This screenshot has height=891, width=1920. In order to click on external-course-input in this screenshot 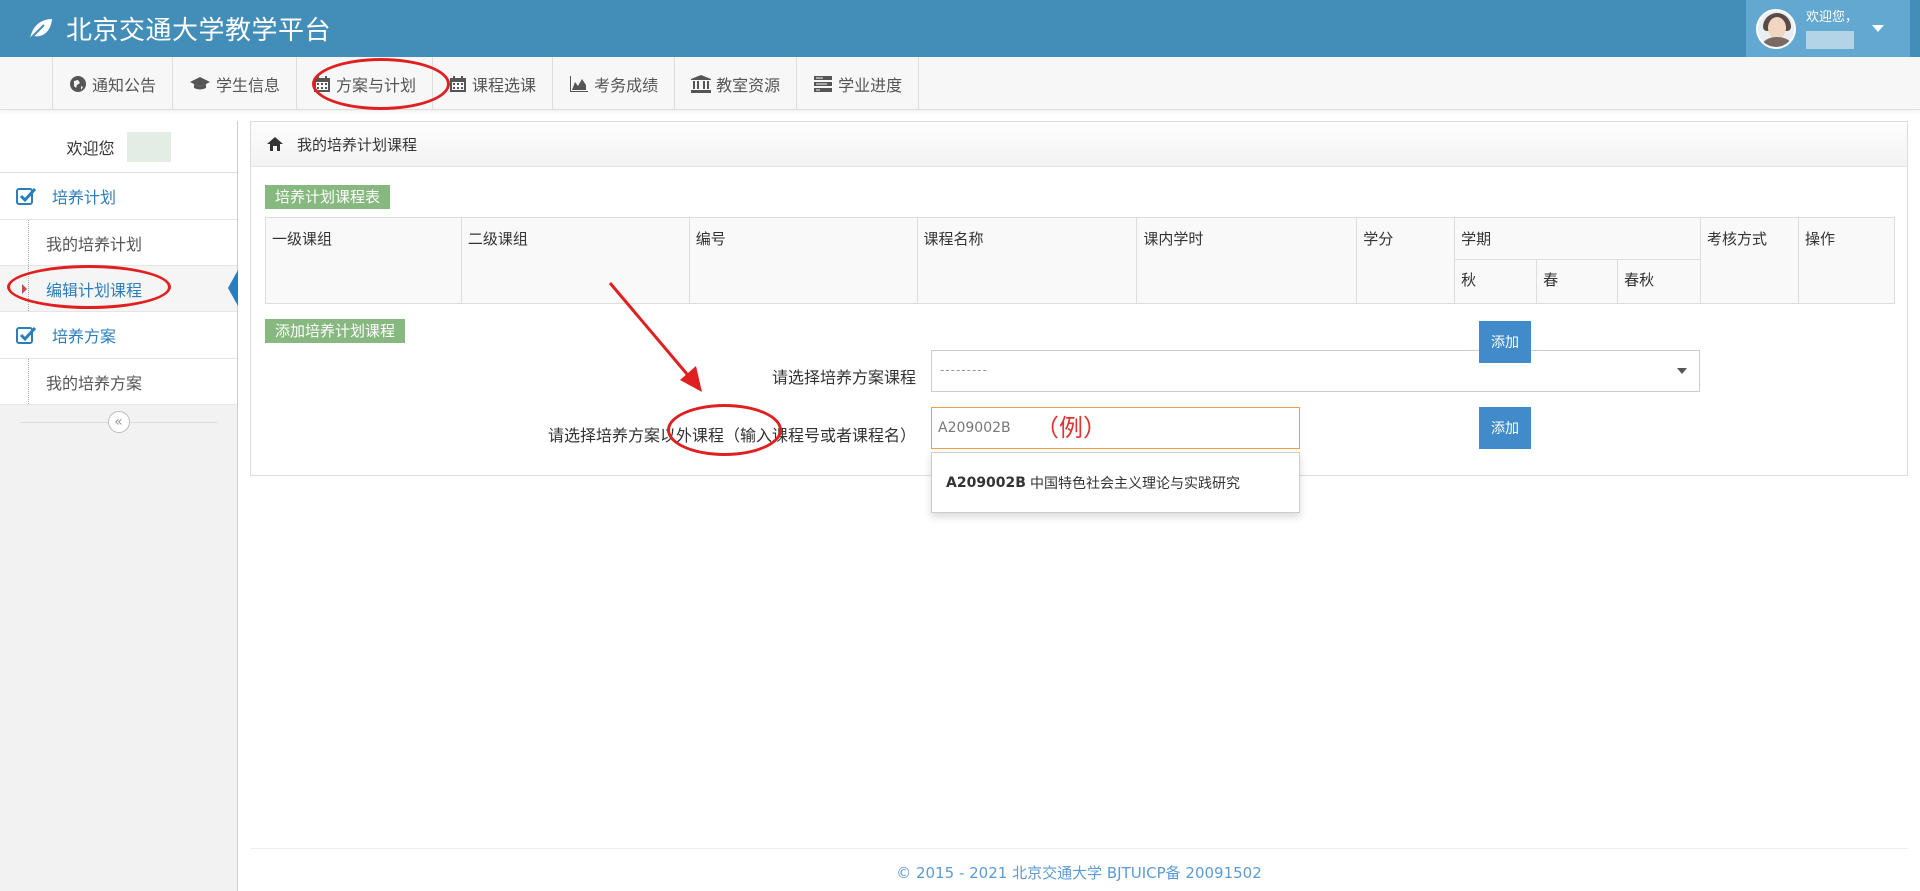, I will do `click(1115, 428)`.